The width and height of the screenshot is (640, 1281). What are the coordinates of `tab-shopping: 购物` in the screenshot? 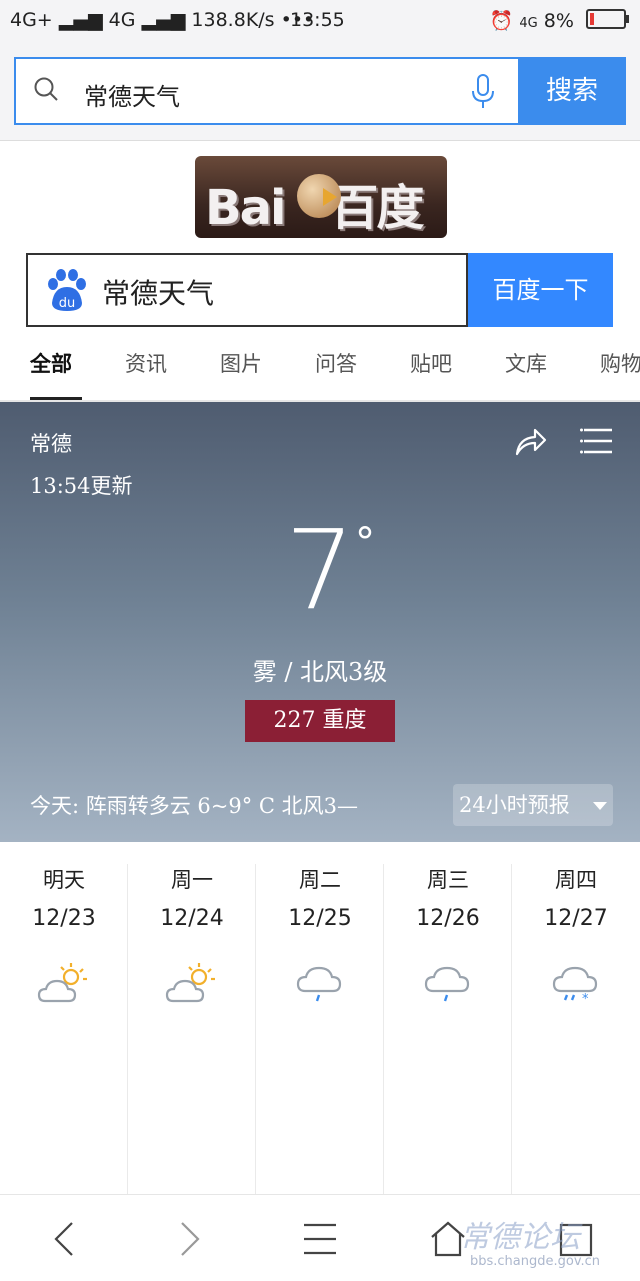 It's located at (620, 363).